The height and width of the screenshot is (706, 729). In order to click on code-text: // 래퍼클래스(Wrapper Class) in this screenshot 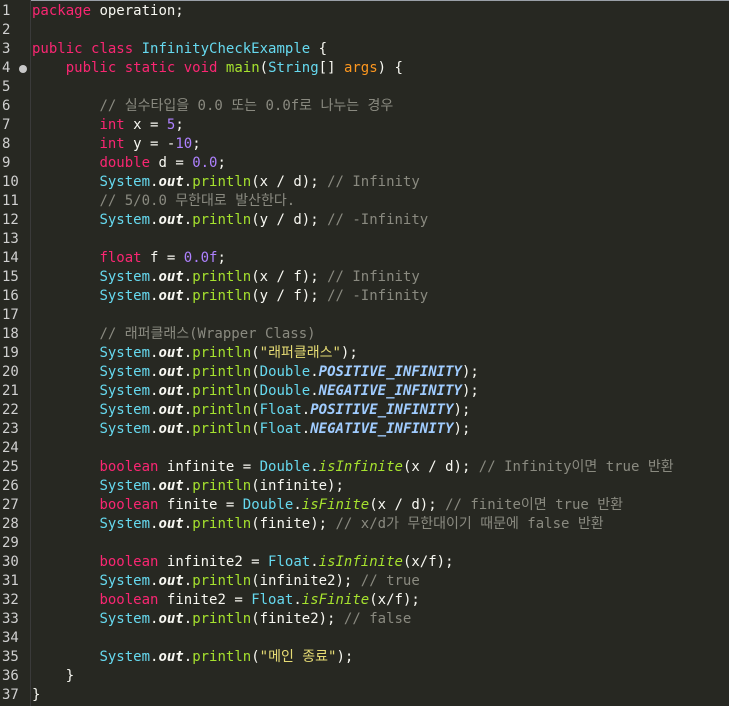, I will do `click(173, 334)`.